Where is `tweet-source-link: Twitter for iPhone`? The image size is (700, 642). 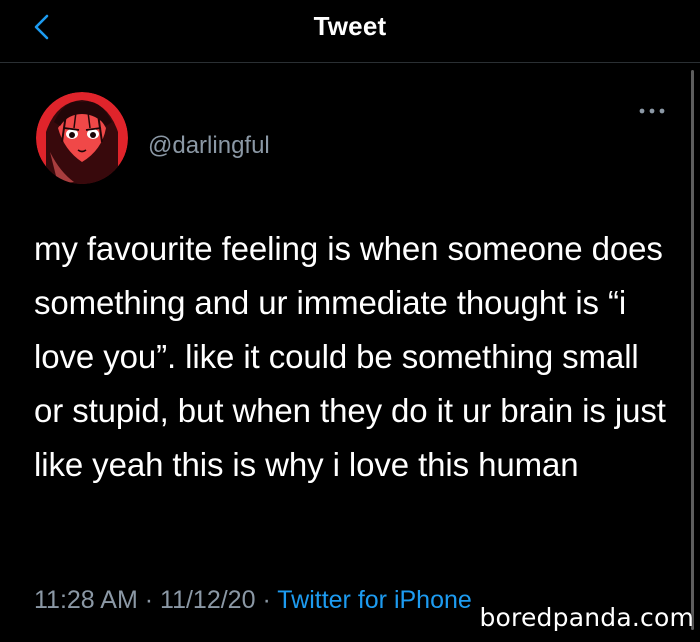
tweet-source-link: Twitter for iPhone is located at coordinates (374, 600).